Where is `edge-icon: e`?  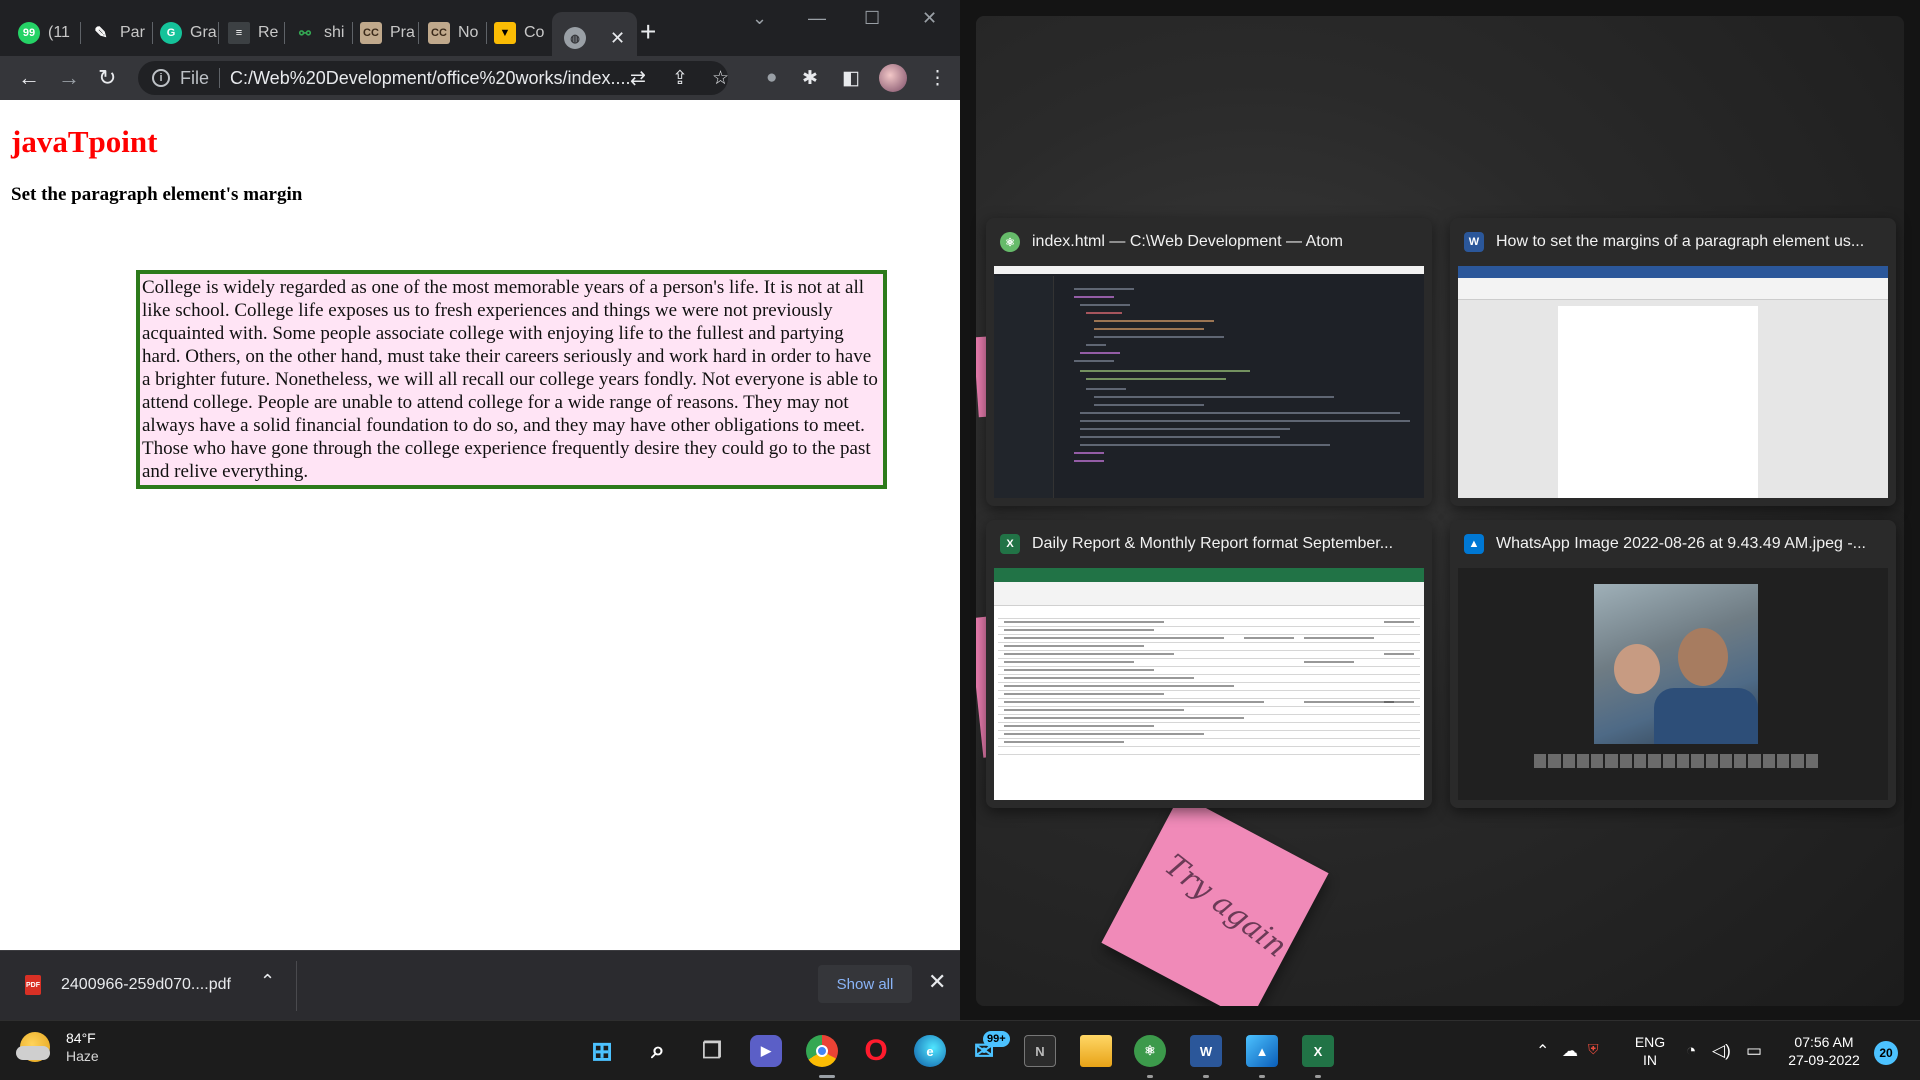 edge-icon: e is located at coordinates (930, 1051).